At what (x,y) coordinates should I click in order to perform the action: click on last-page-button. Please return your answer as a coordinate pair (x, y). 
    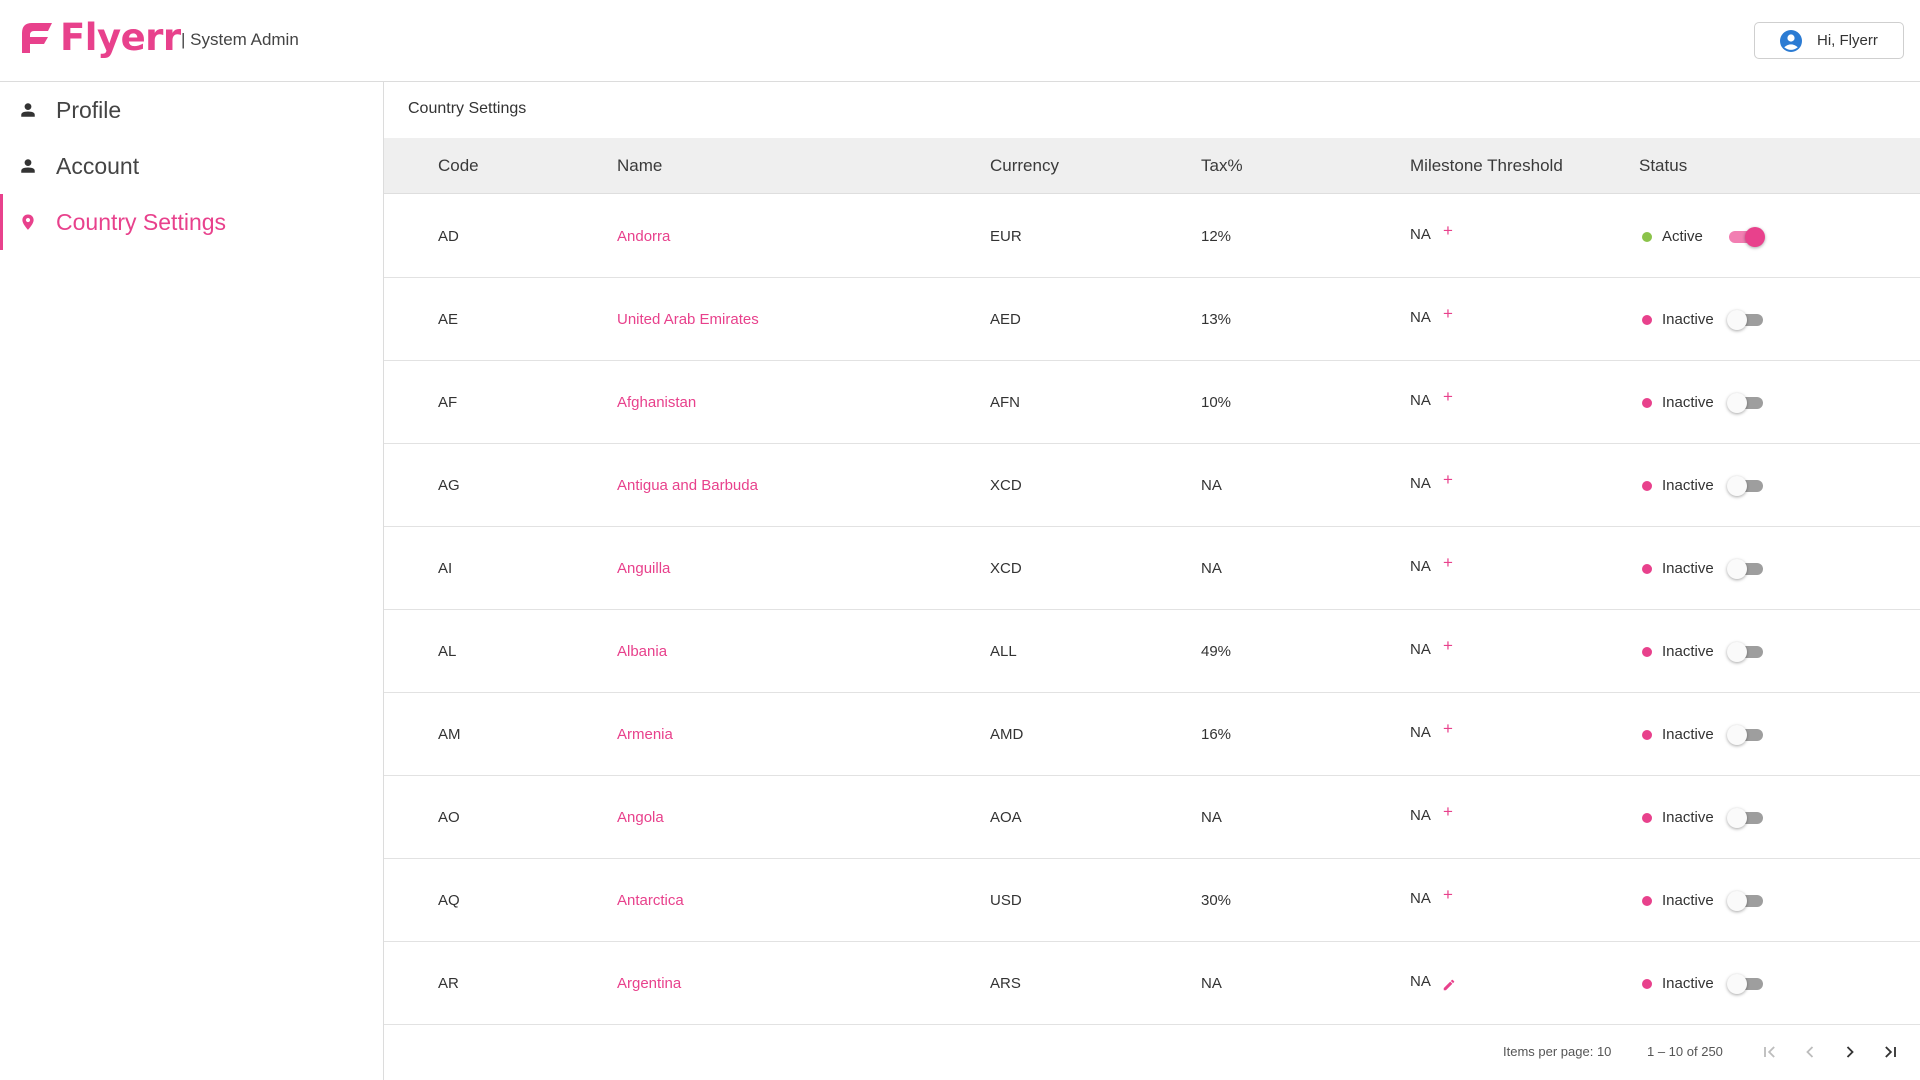
    Looking at the image, I should click on (1890, 1052).